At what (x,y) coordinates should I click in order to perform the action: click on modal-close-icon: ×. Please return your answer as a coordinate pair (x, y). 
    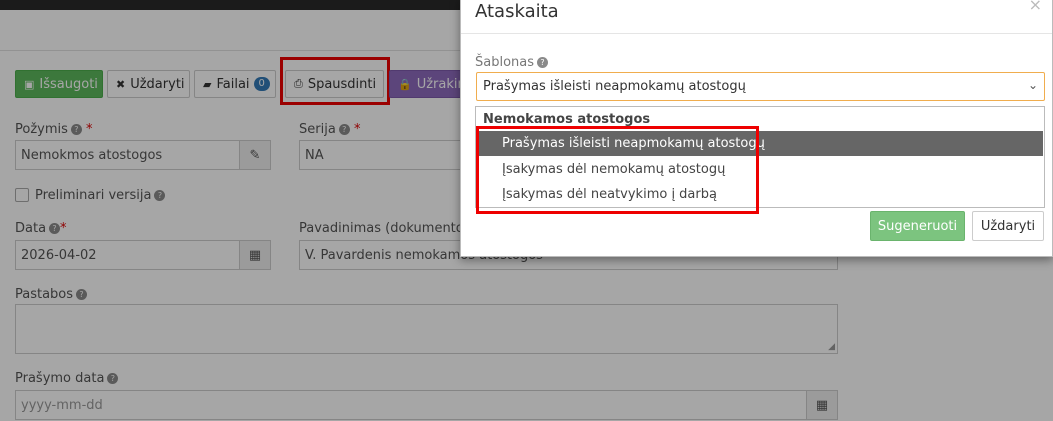
    Looking at the image, I should click on (1035, 7).